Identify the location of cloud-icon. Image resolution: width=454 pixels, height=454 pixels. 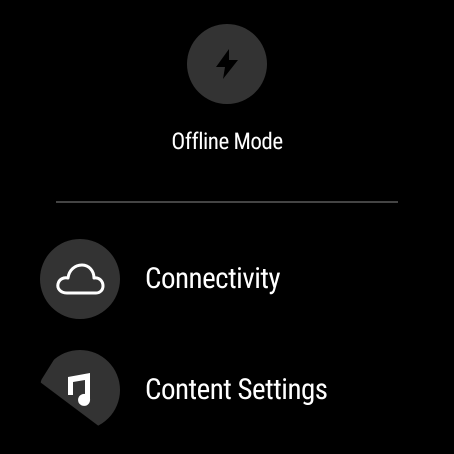
(80, 279).